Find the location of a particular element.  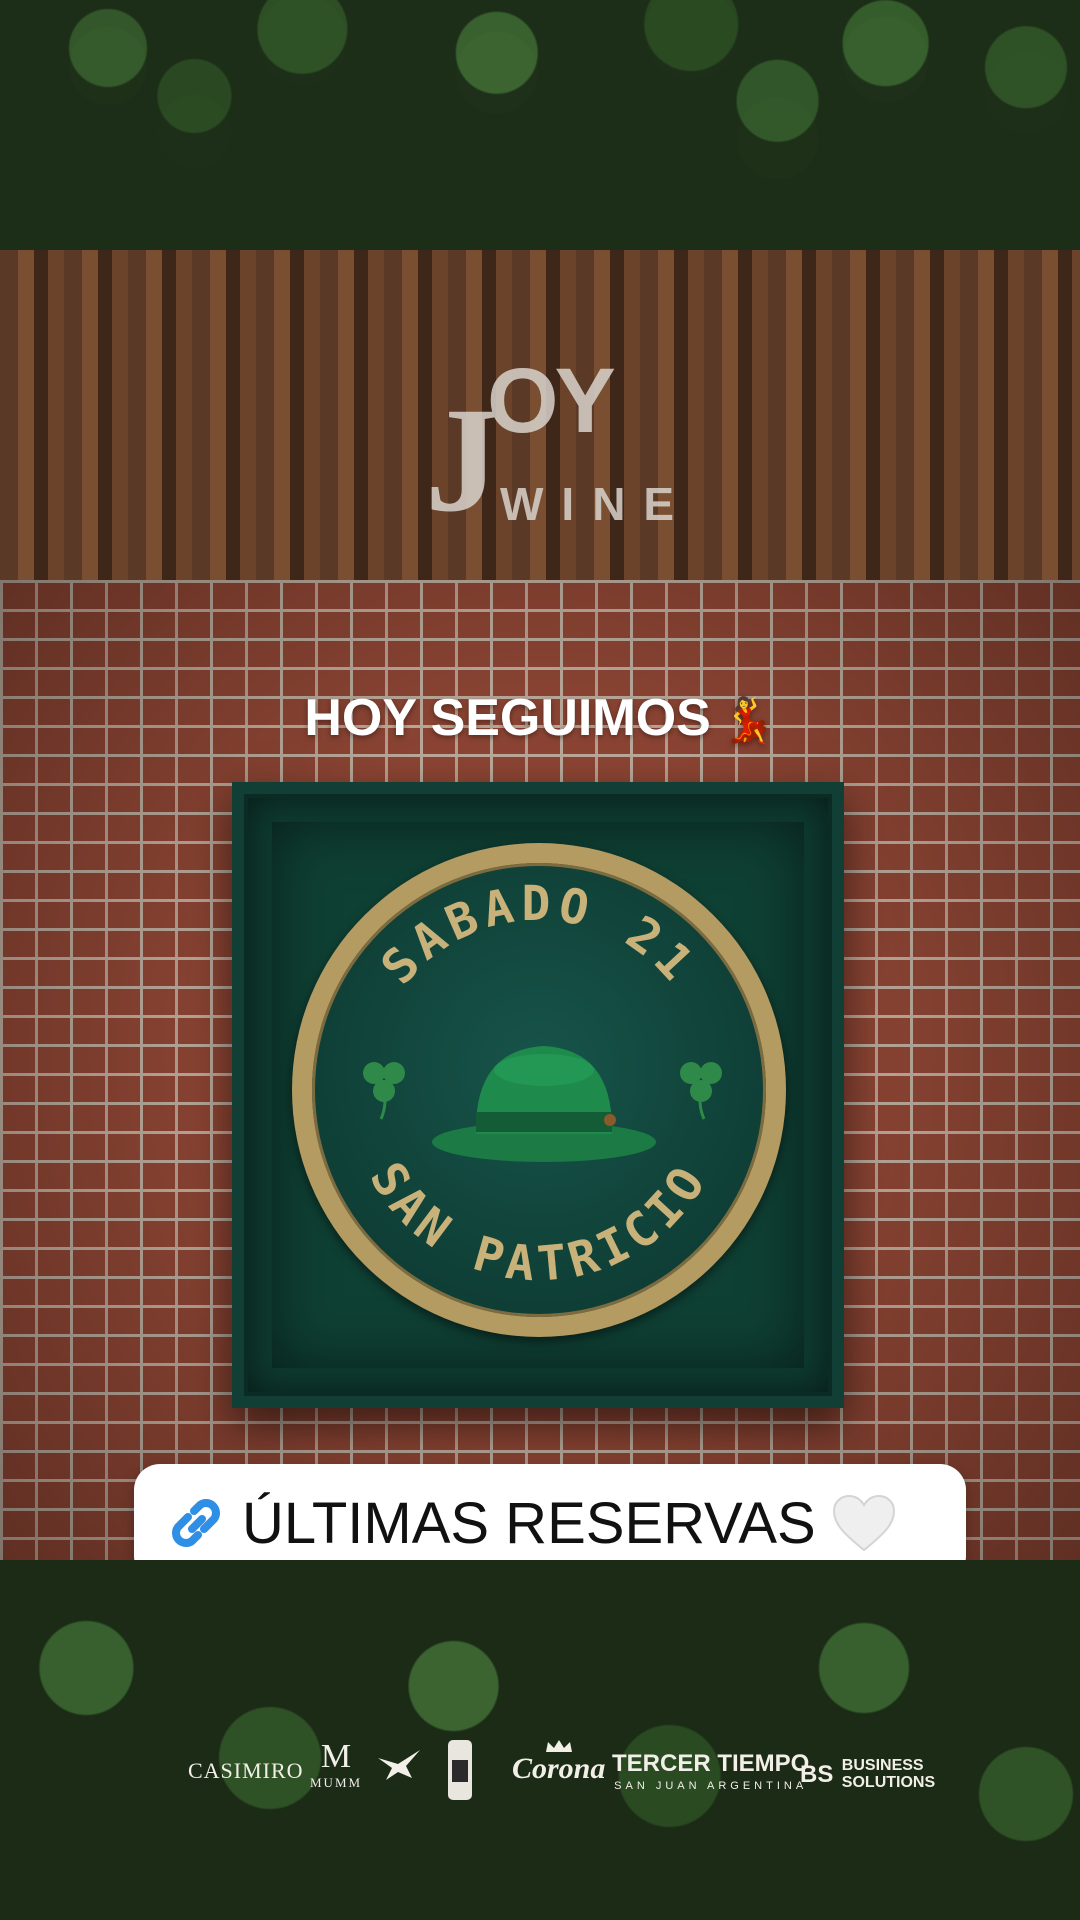

joy-wine-logo: J OY WINE is located at coordinates (549, 447).